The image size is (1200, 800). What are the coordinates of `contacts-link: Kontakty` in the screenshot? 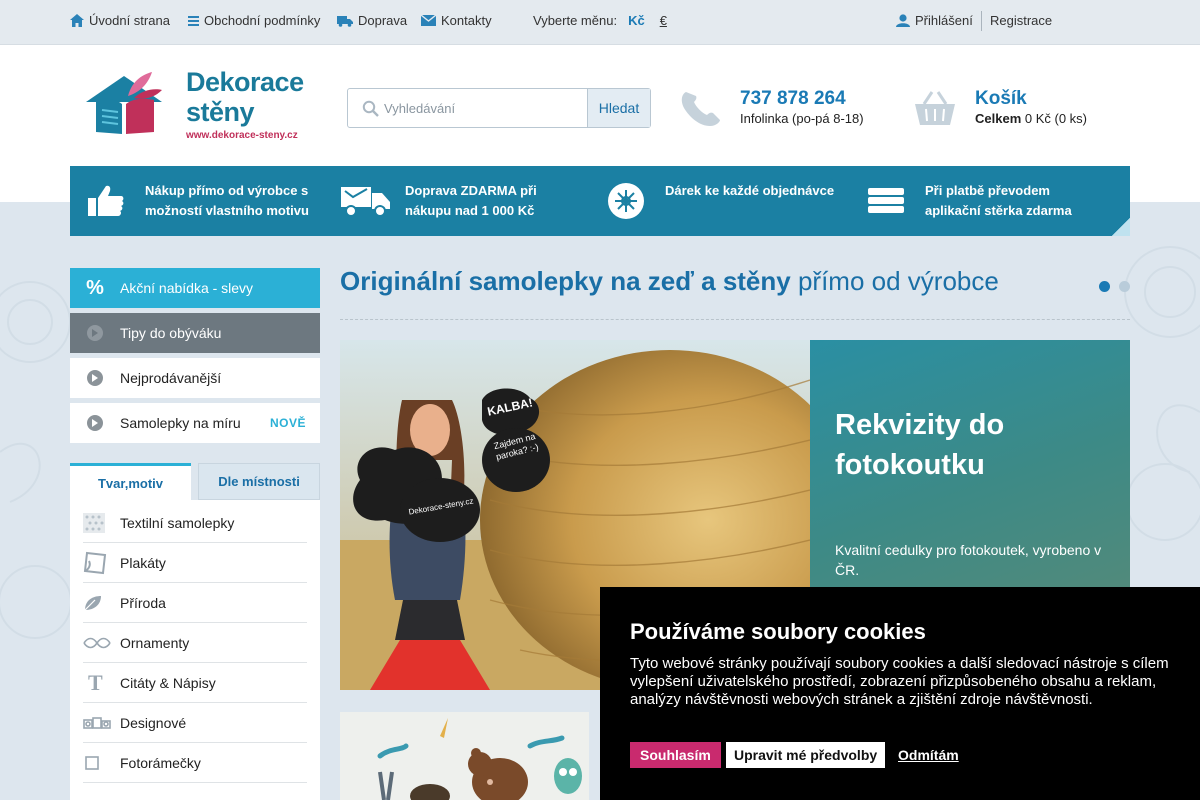 It's located at (456, 20).